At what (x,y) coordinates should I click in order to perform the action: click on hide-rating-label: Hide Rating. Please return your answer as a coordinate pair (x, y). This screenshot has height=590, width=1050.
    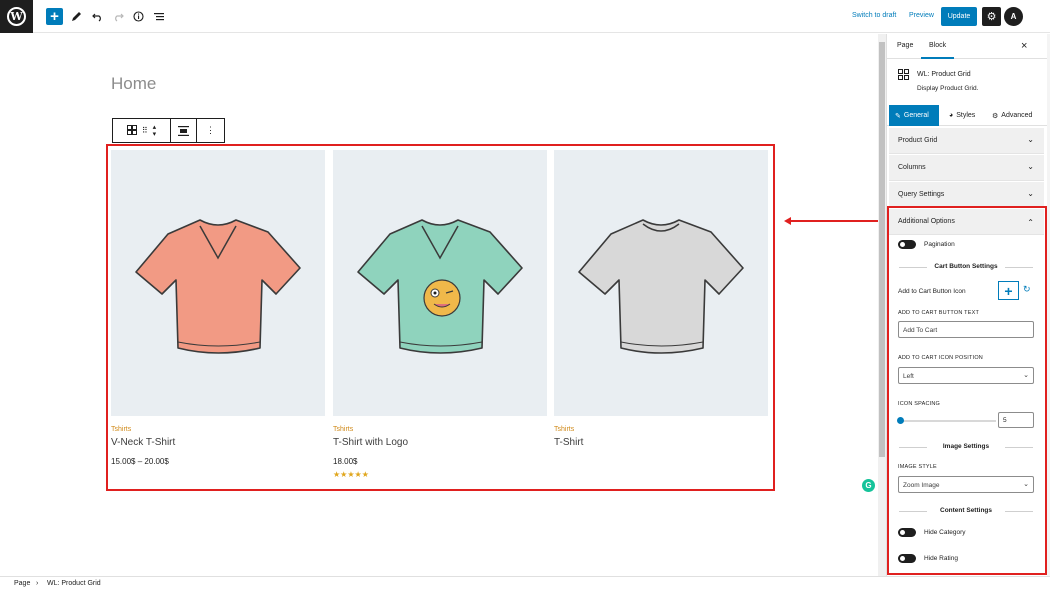
    Looking at the image, I should click on (941, 558).